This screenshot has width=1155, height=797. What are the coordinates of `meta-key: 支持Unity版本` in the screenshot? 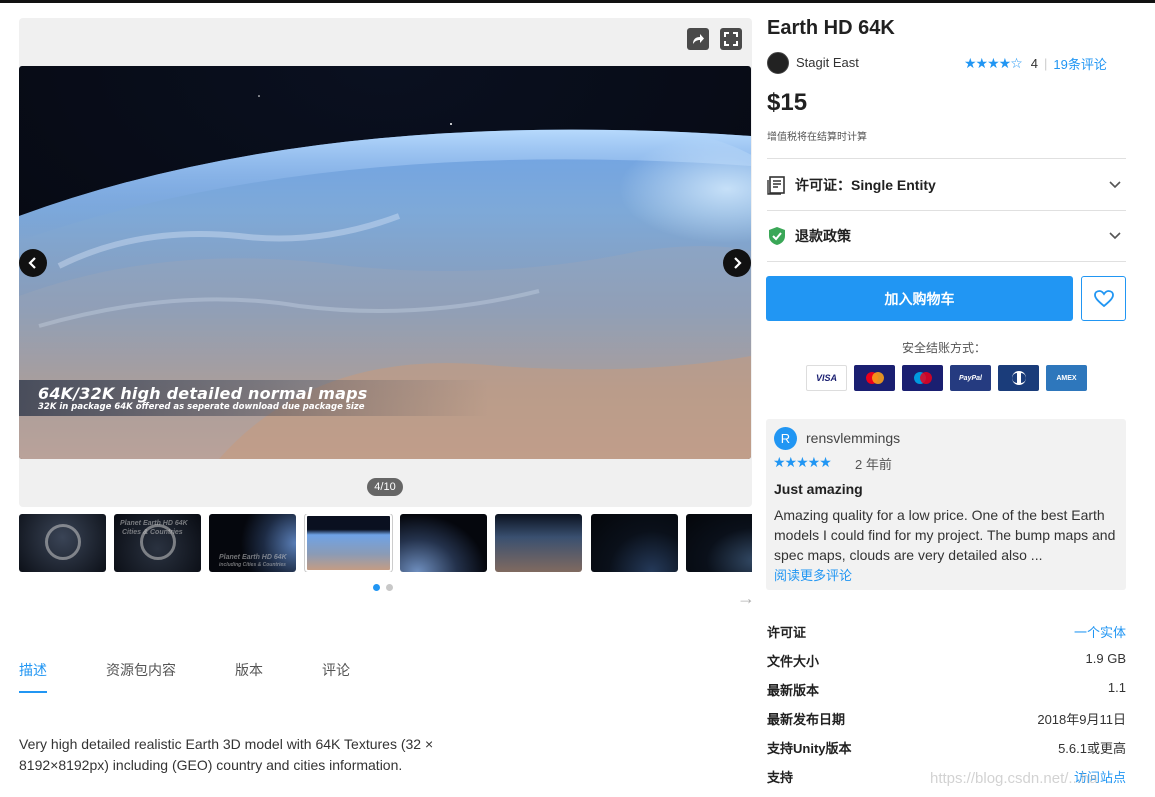 It's located at (809, 748).